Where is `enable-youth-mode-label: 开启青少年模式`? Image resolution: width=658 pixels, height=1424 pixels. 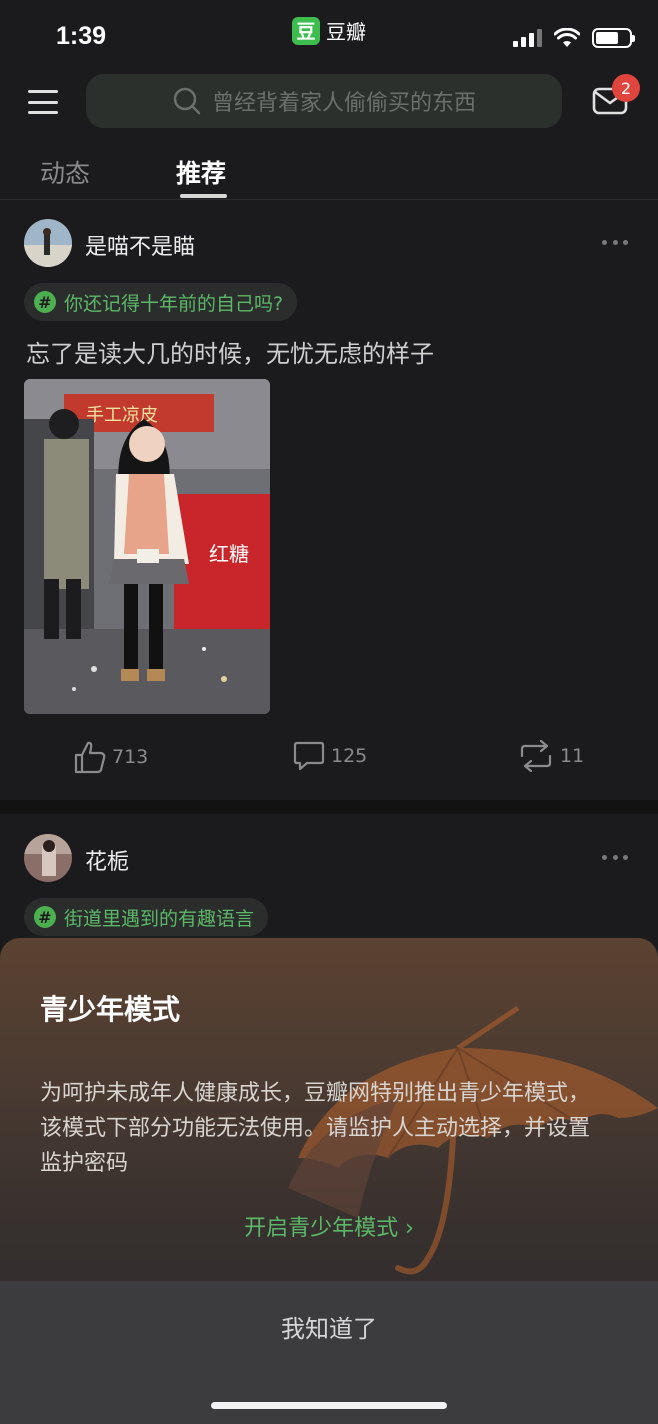
enable-youth-mode-label: 开启青少年模式 is located at coordinates (321, 1228).